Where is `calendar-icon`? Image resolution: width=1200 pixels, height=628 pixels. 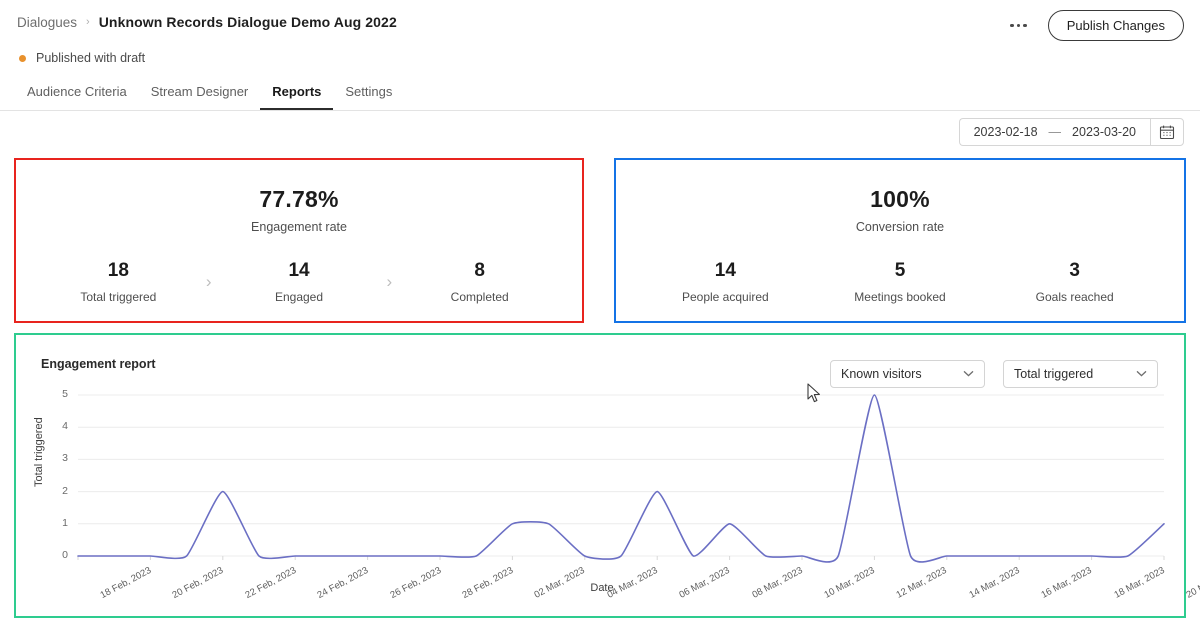 calendar-icon is located at coordinates (1167, 132).